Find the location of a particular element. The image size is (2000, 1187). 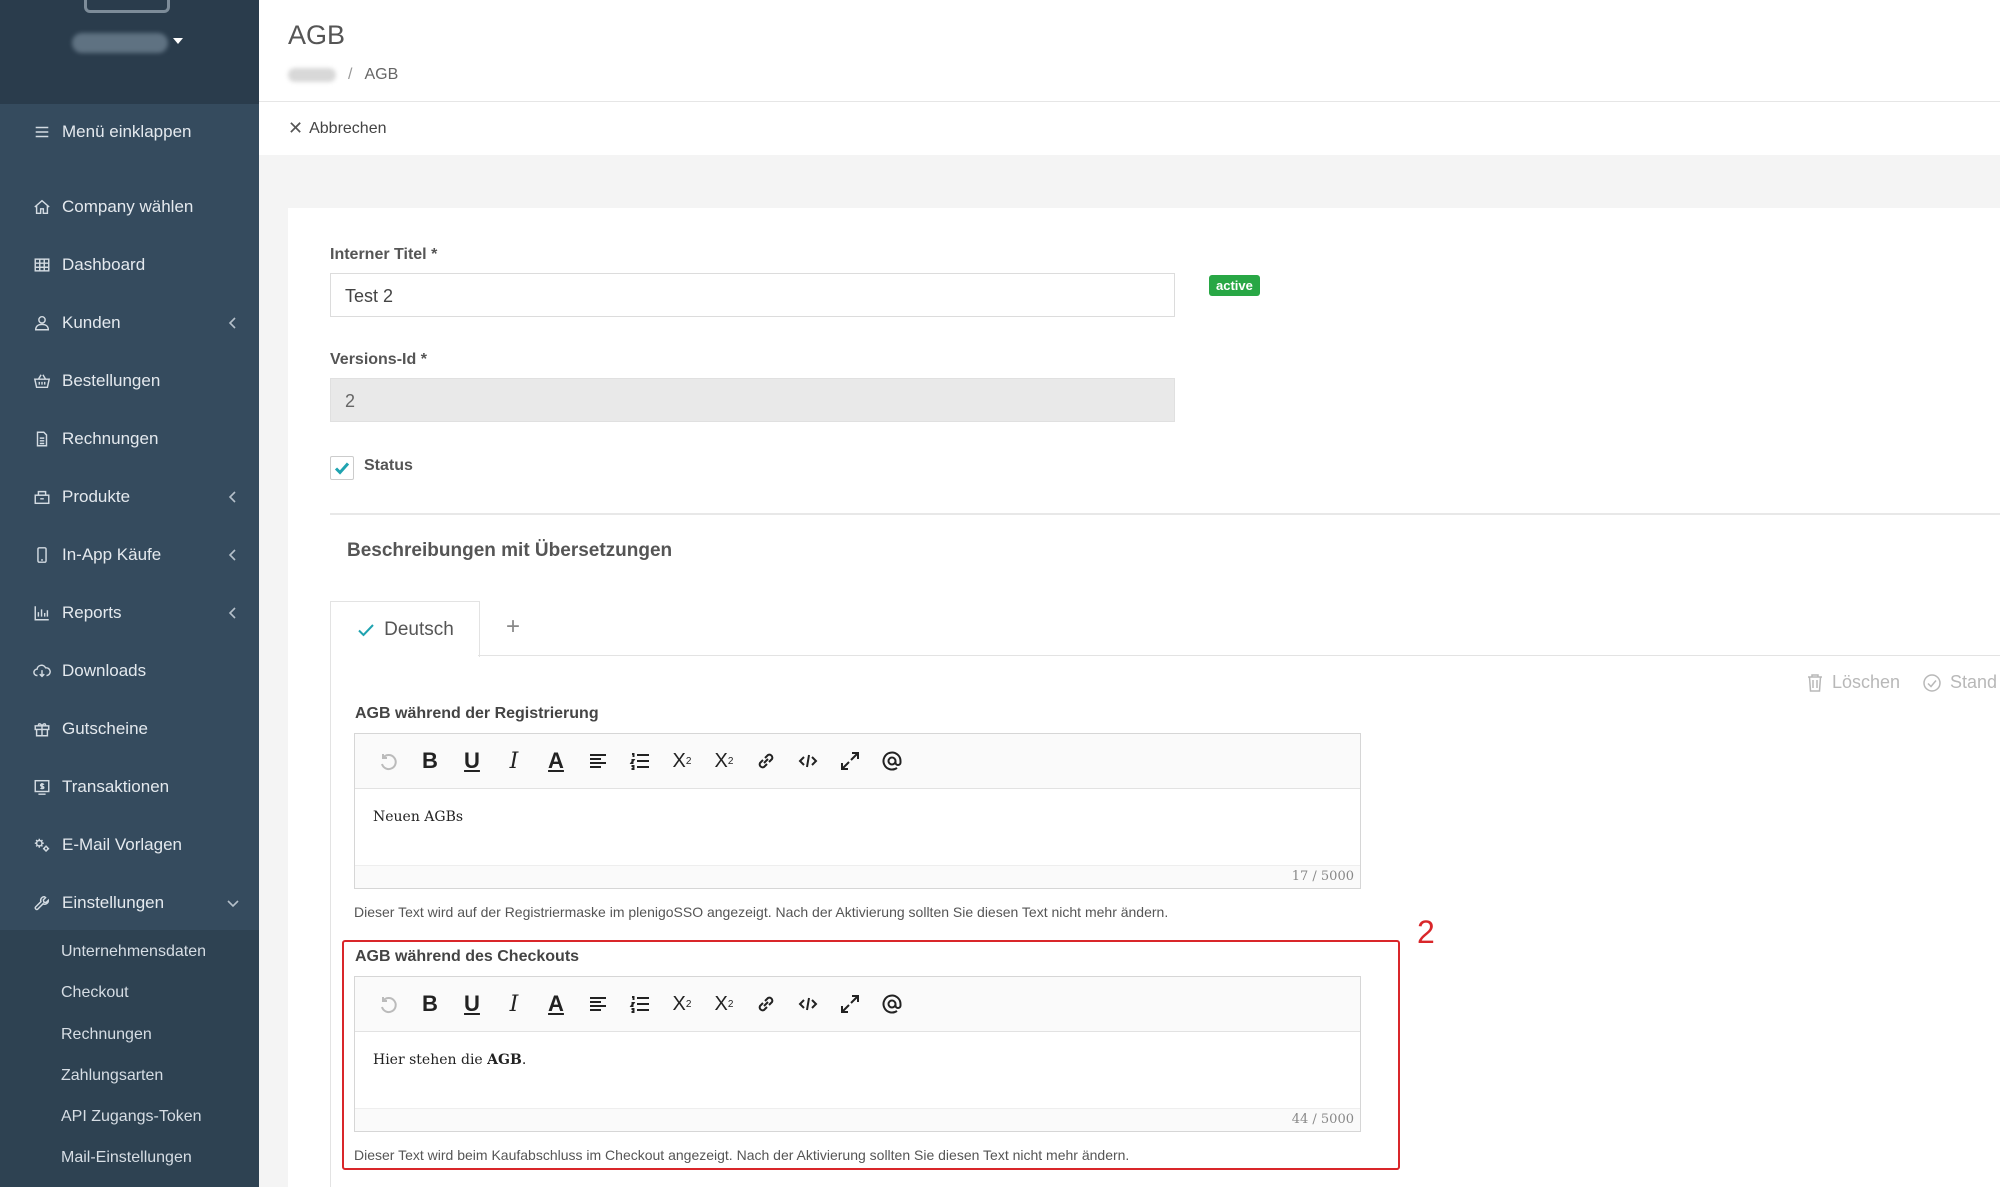

chevron-down-icon is located at coordinates (233, 903).